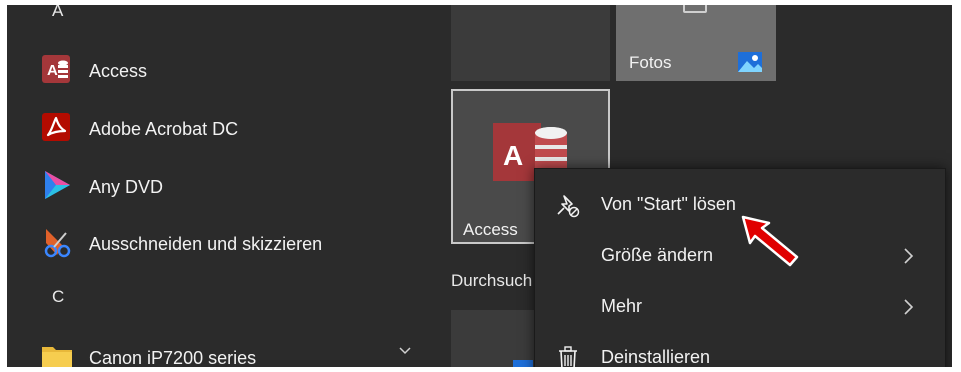 Image resolution: width=961 pixels, height=372 pixels. What do you see at coordinates (695, 9) in the screenshot?
I see `tile-glyph-icon` at bounding box center [695, 9].